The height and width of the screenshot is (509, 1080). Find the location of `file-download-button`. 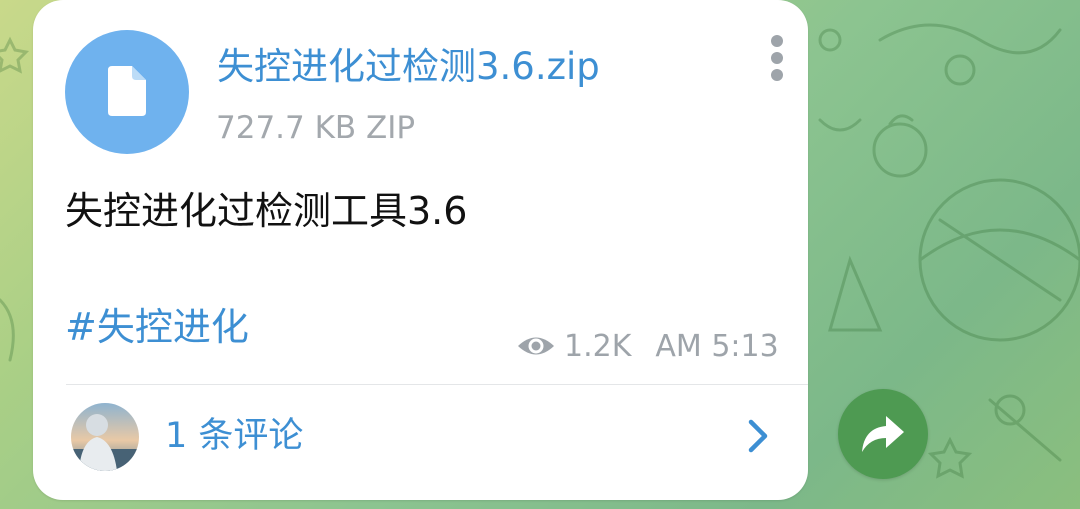

file-download-button is located at coordinates (127, 92).